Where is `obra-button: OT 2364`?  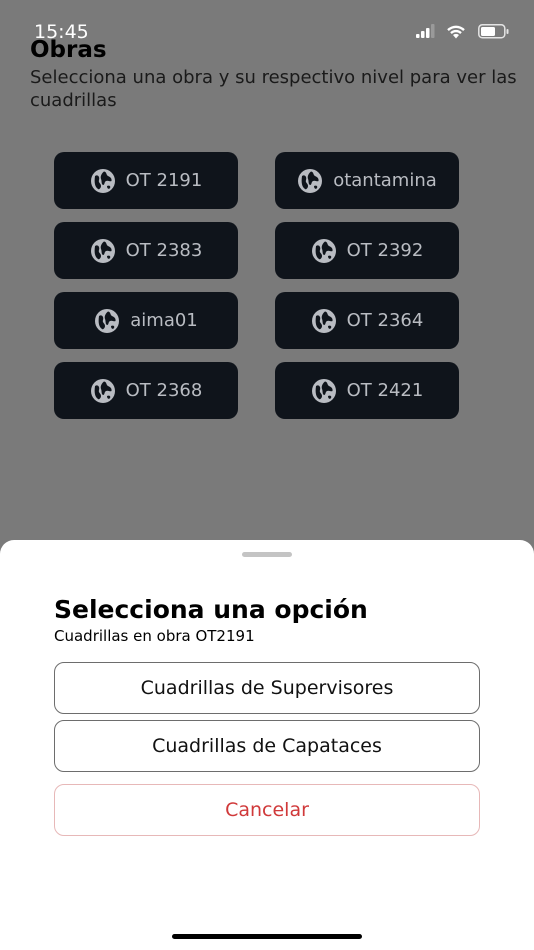 obra-button: OT 2364 is located at coordinates (367, 320).